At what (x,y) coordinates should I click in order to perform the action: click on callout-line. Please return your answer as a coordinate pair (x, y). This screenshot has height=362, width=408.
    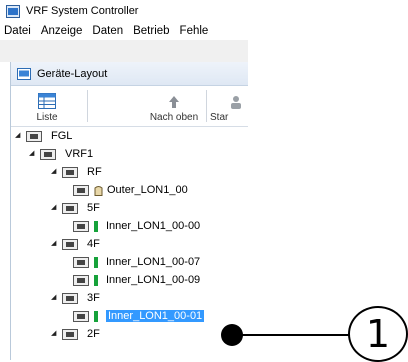
    Looking at the image, I should click on (292, 335).